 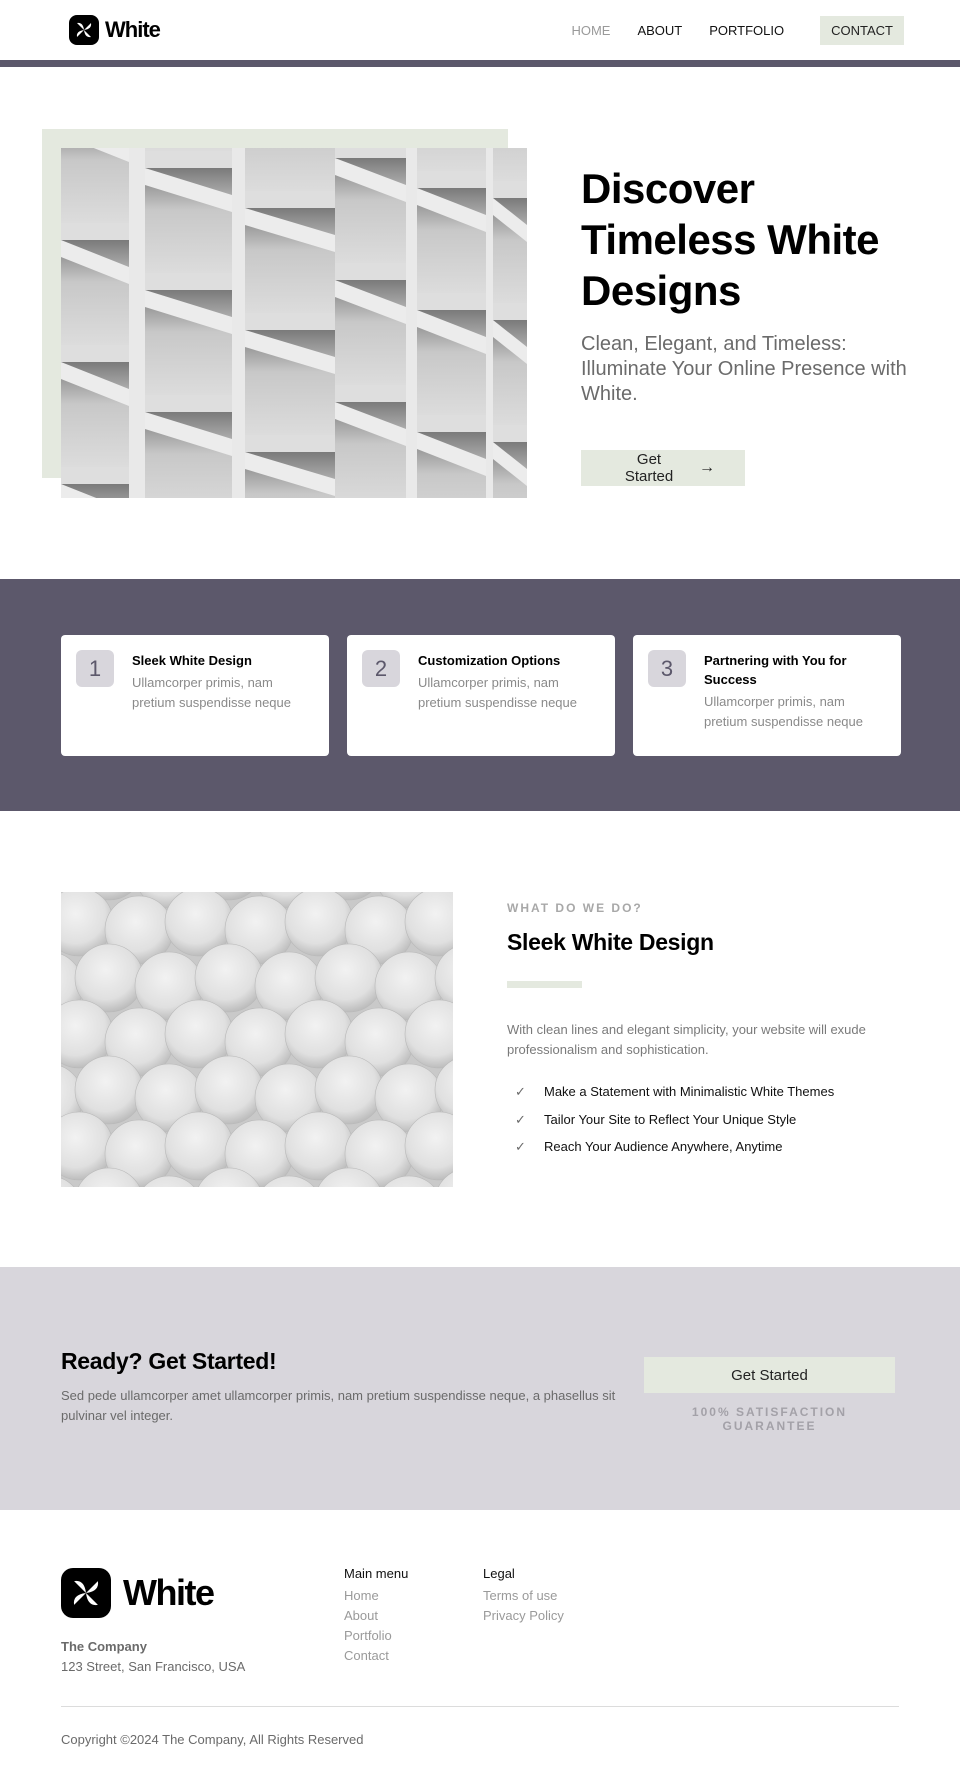 I want to click on footer-column-title: Legal, so click(x=499, y=1573).